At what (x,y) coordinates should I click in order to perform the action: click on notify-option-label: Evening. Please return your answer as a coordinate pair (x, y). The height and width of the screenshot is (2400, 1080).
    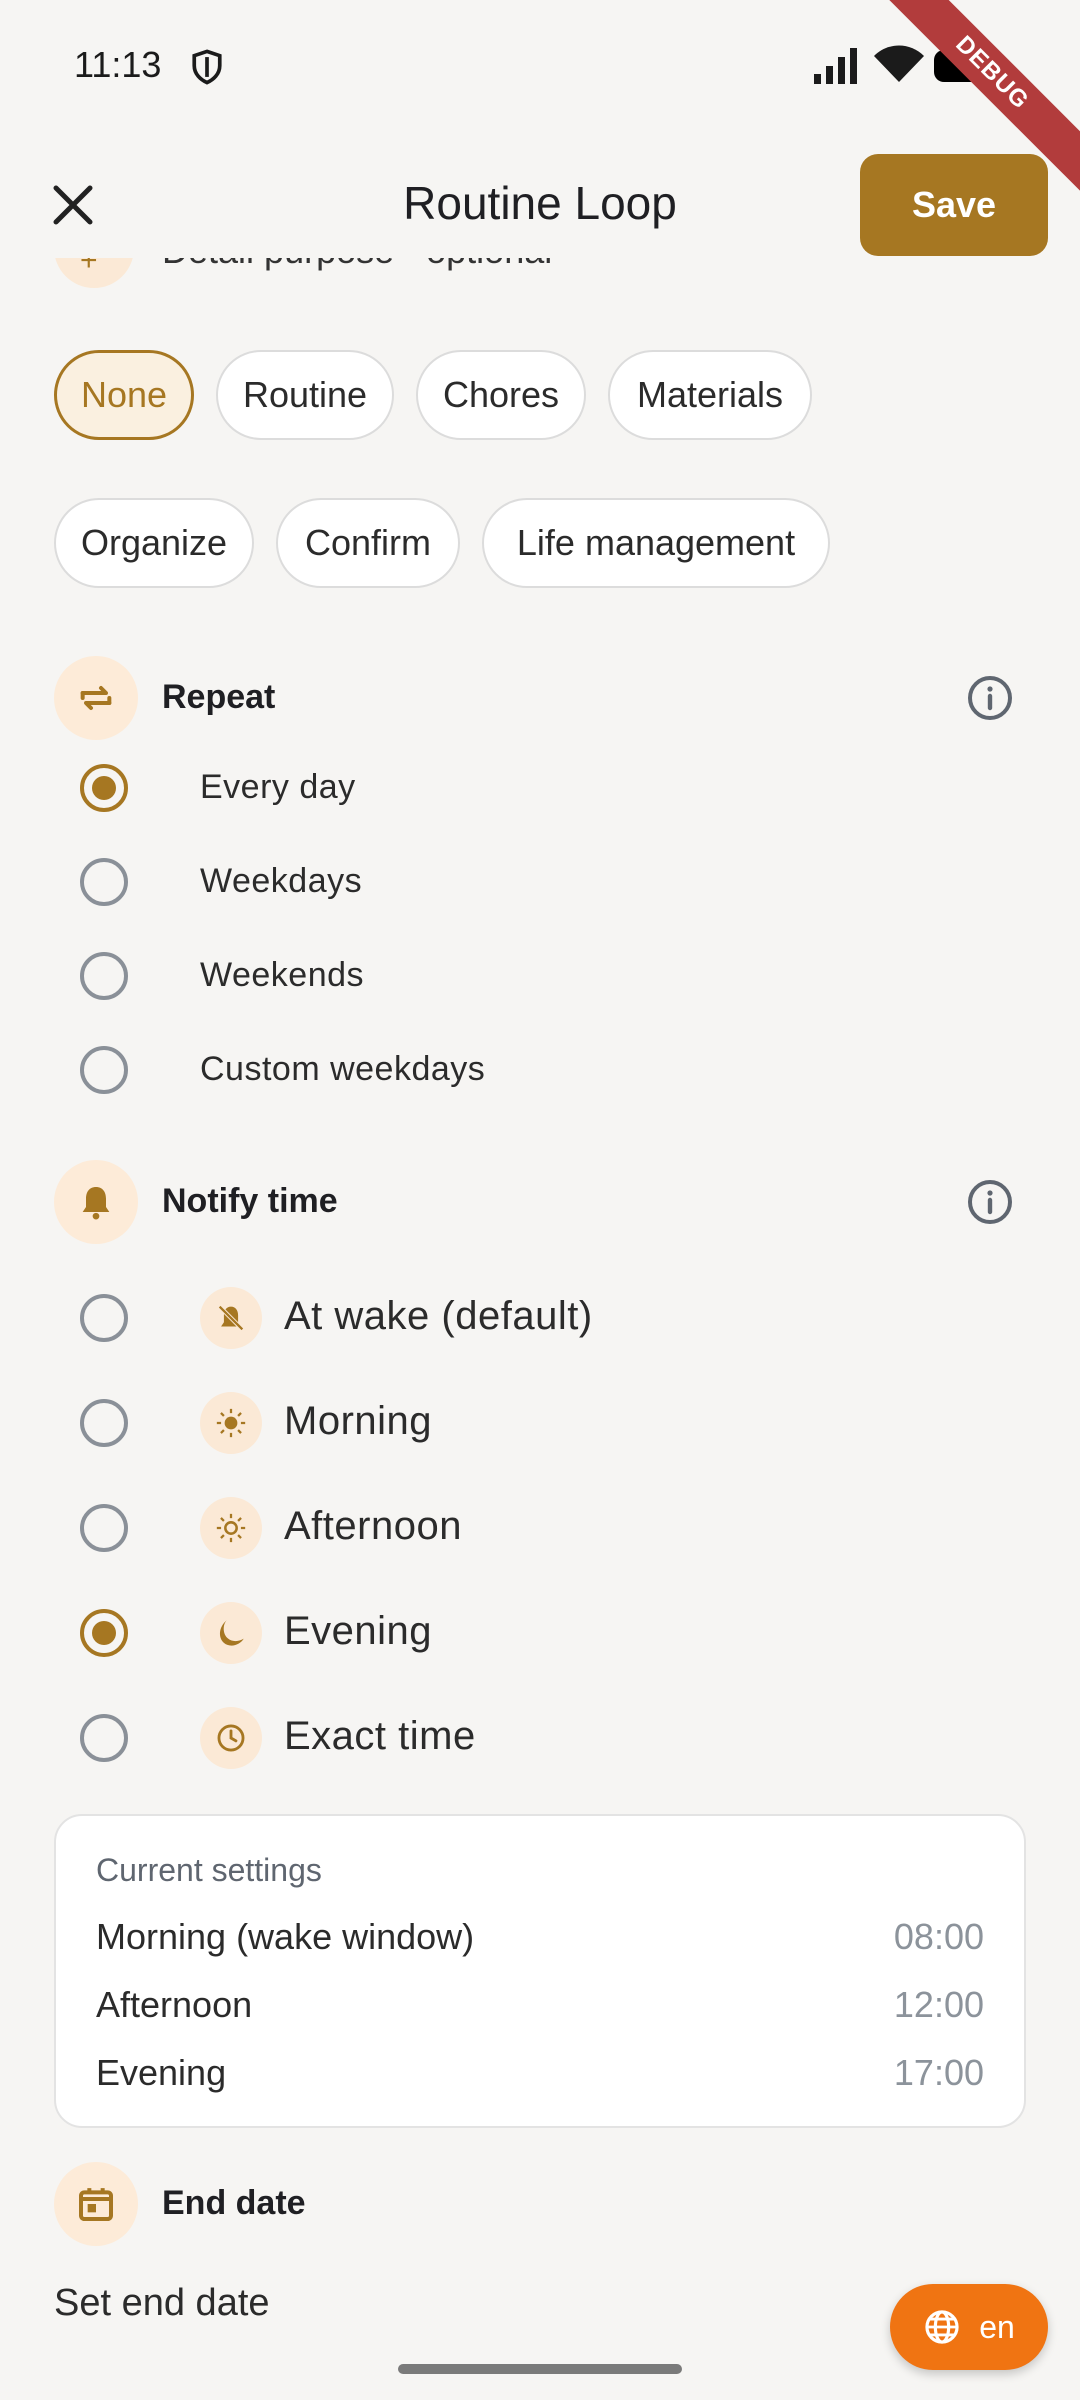
    Looking at the image, I should click on (358, 1631).